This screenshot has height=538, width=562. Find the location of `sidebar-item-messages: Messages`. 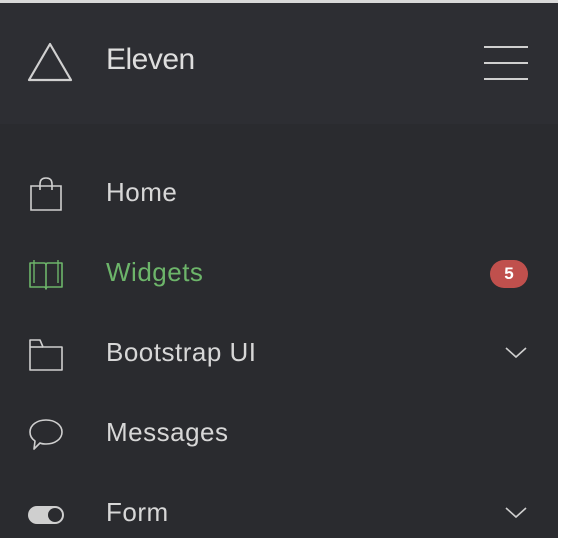

sidebar-item-messages: Messages is located at coordinates (279, 434).